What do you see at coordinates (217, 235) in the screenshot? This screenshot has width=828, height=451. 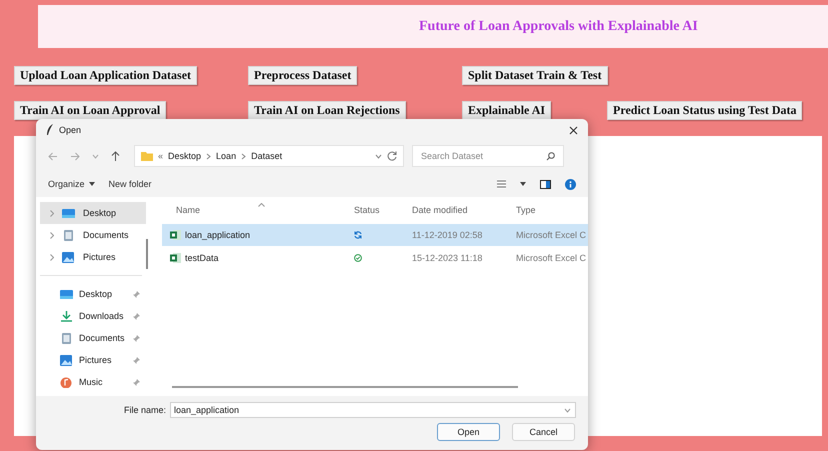 I see `file-name: loan_application` at bounding box center [217, 235].